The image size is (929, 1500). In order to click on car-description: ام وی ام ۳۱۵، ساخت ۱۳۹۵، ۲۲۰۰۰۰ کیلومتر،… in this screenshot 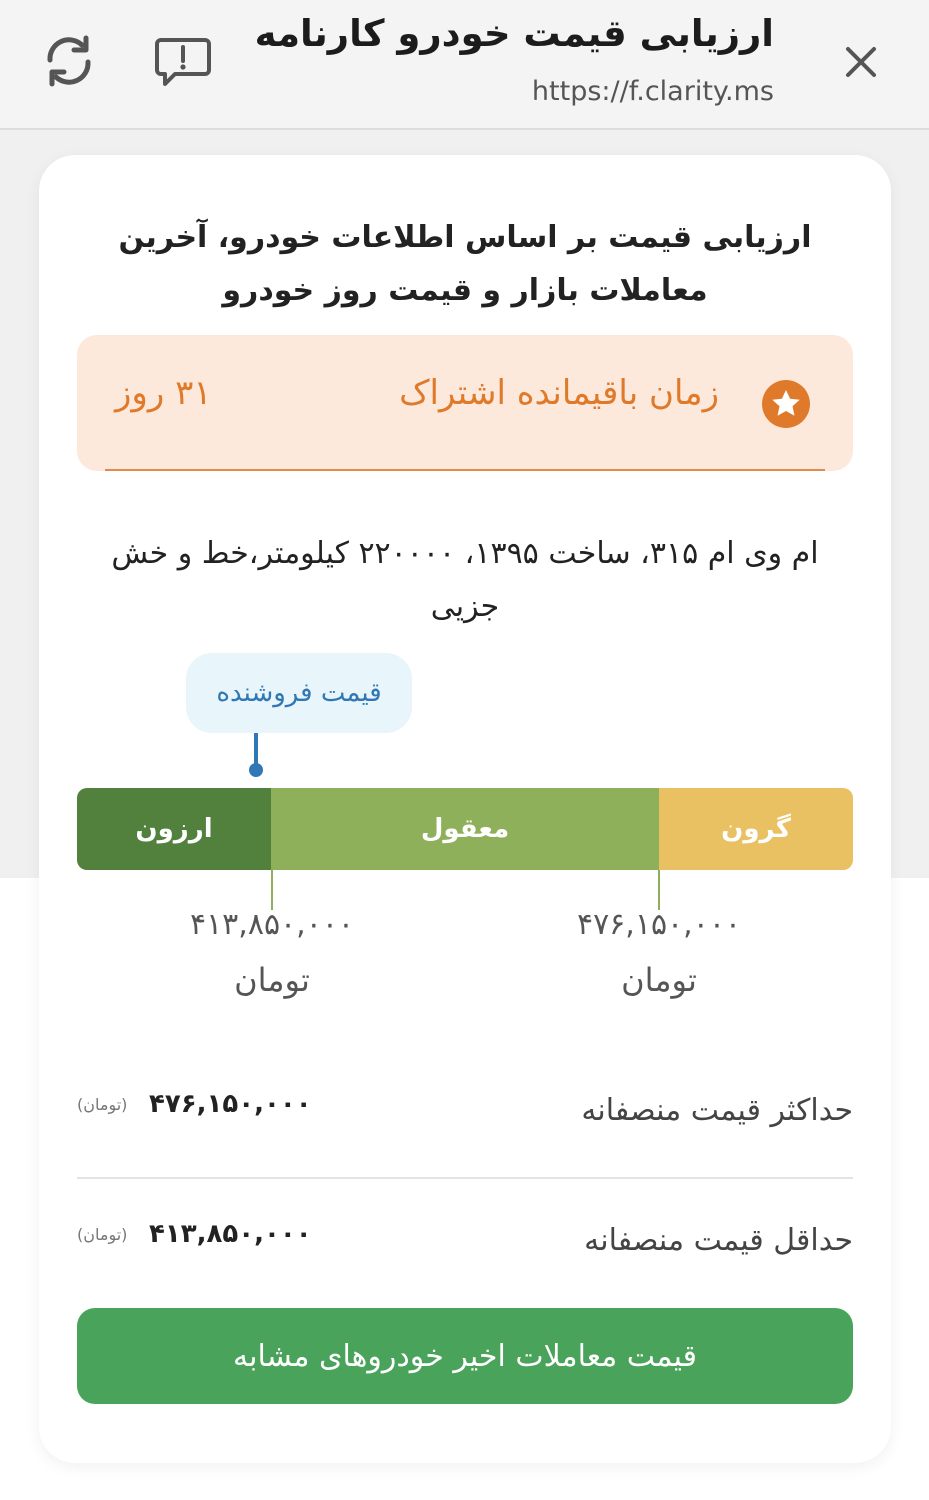, I will do `click(465, 580)`.